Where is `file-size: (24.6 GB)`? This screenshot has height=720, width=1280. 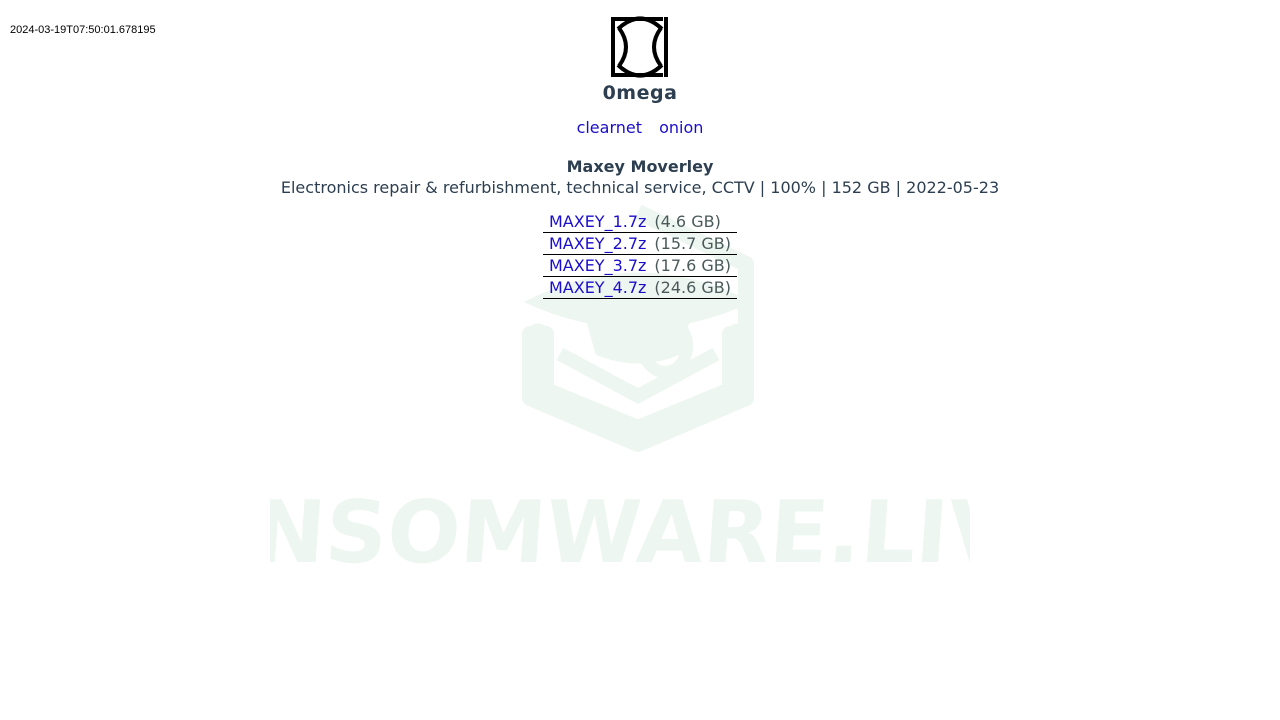
file-size: (24.6 GB) is located at coordinates (693, 287).